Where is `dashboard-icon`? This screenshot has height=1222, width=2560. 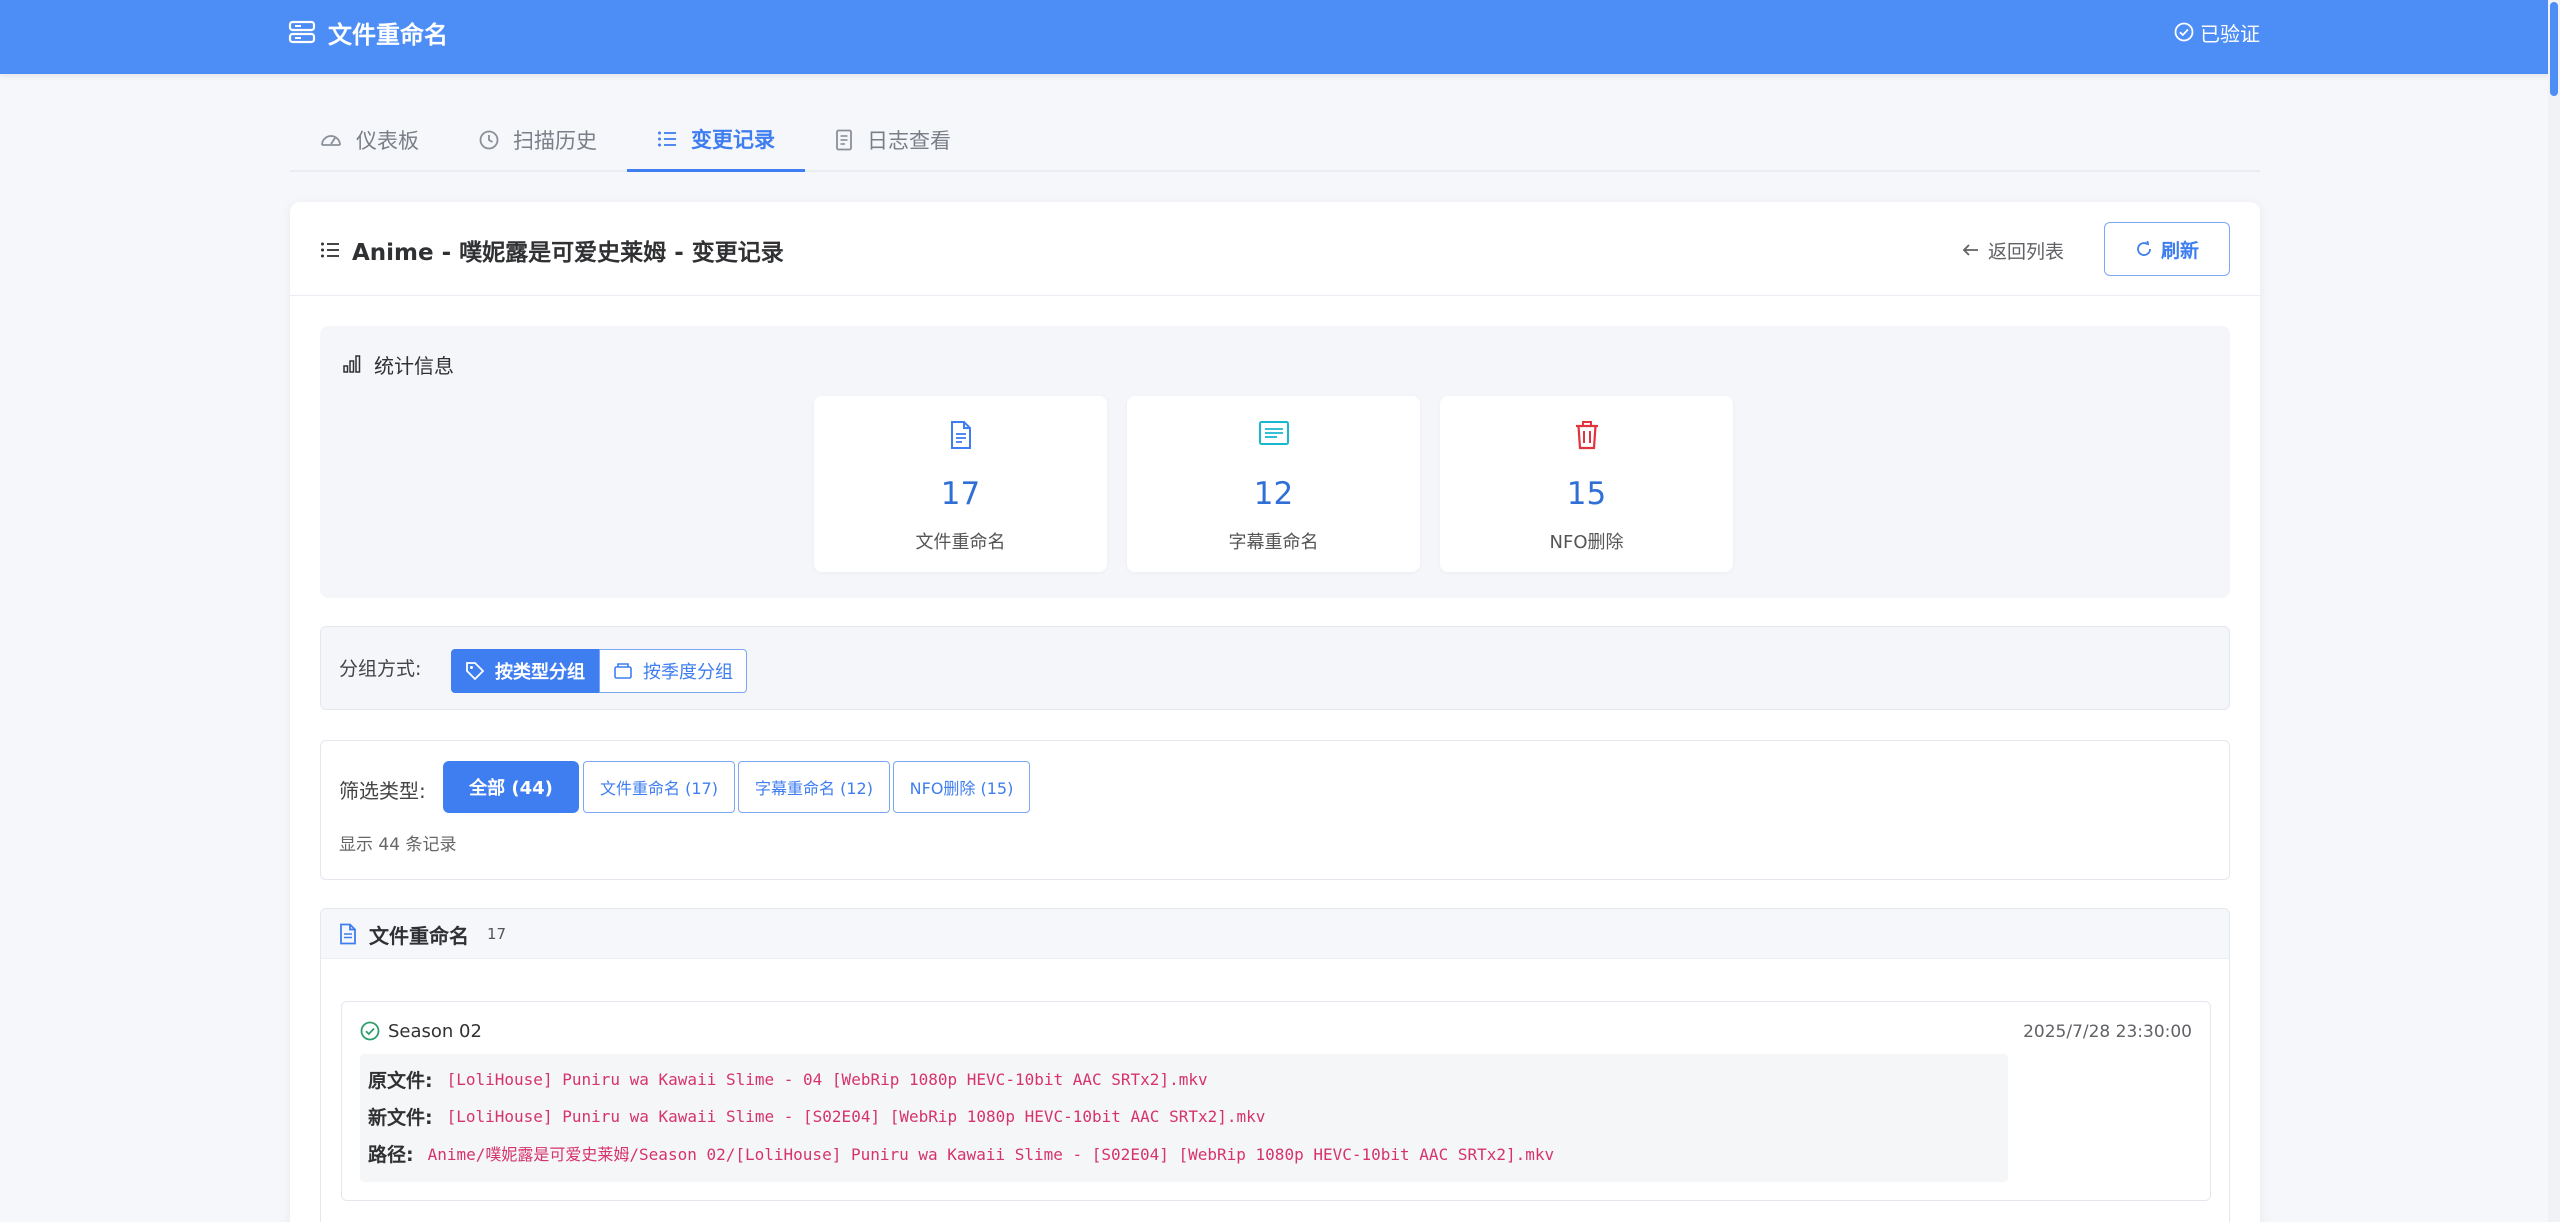
dashboard-icon is located at coordinates (331, 140).